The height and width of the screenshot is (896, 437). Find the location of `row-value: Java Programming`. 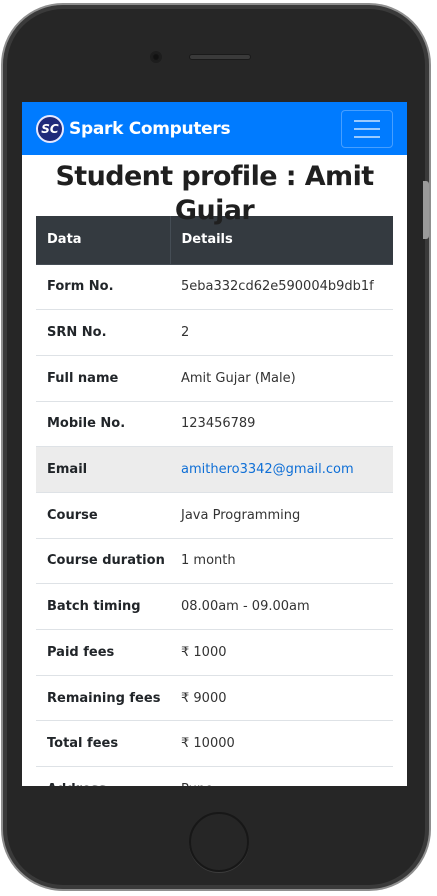

row-value: Java Programming is located at coordinates (241, 515).